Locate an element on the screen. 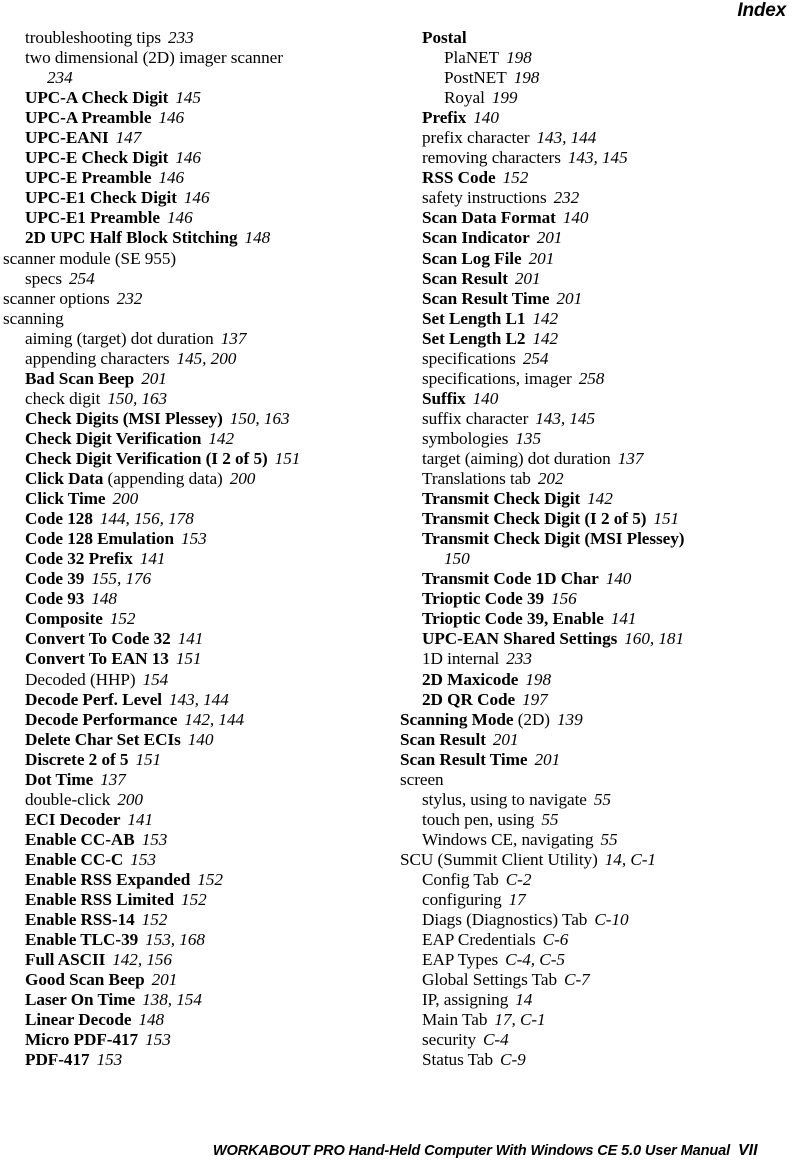 The width and height of the screenshot is (796, 1176). index-entry-term: Transmit Check Digit (MSI Plessey) is located at coordinates (553, 539).